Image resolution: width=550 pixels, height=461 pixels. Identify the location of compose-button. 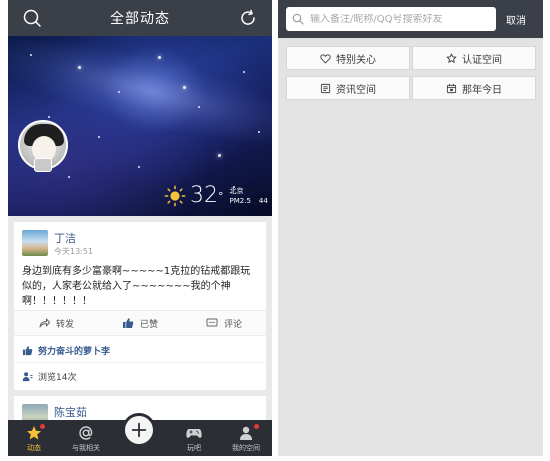
(139, 430).